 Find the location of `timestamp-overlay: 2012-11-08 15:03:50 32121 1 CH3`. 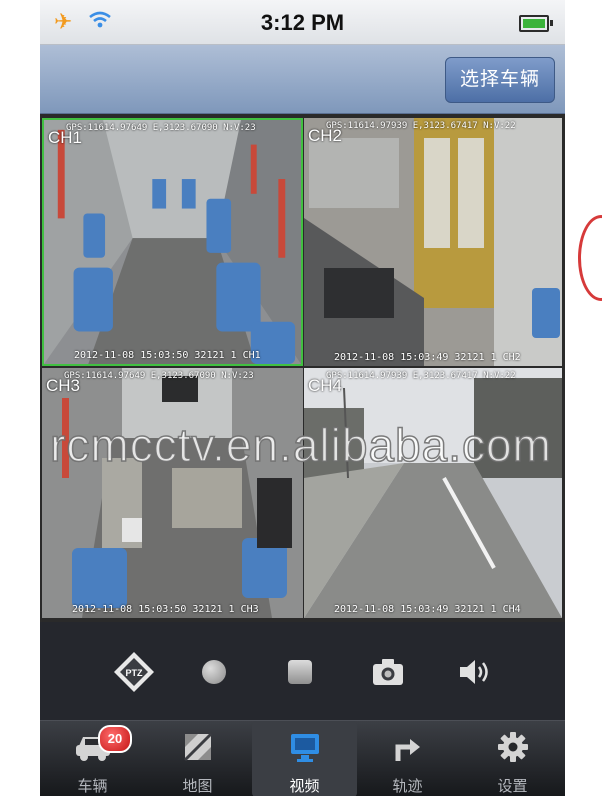

timestamp-overlay: 2012-11-08 15:03:50 32121 1 CH3 is located at coordinates (165, 609).